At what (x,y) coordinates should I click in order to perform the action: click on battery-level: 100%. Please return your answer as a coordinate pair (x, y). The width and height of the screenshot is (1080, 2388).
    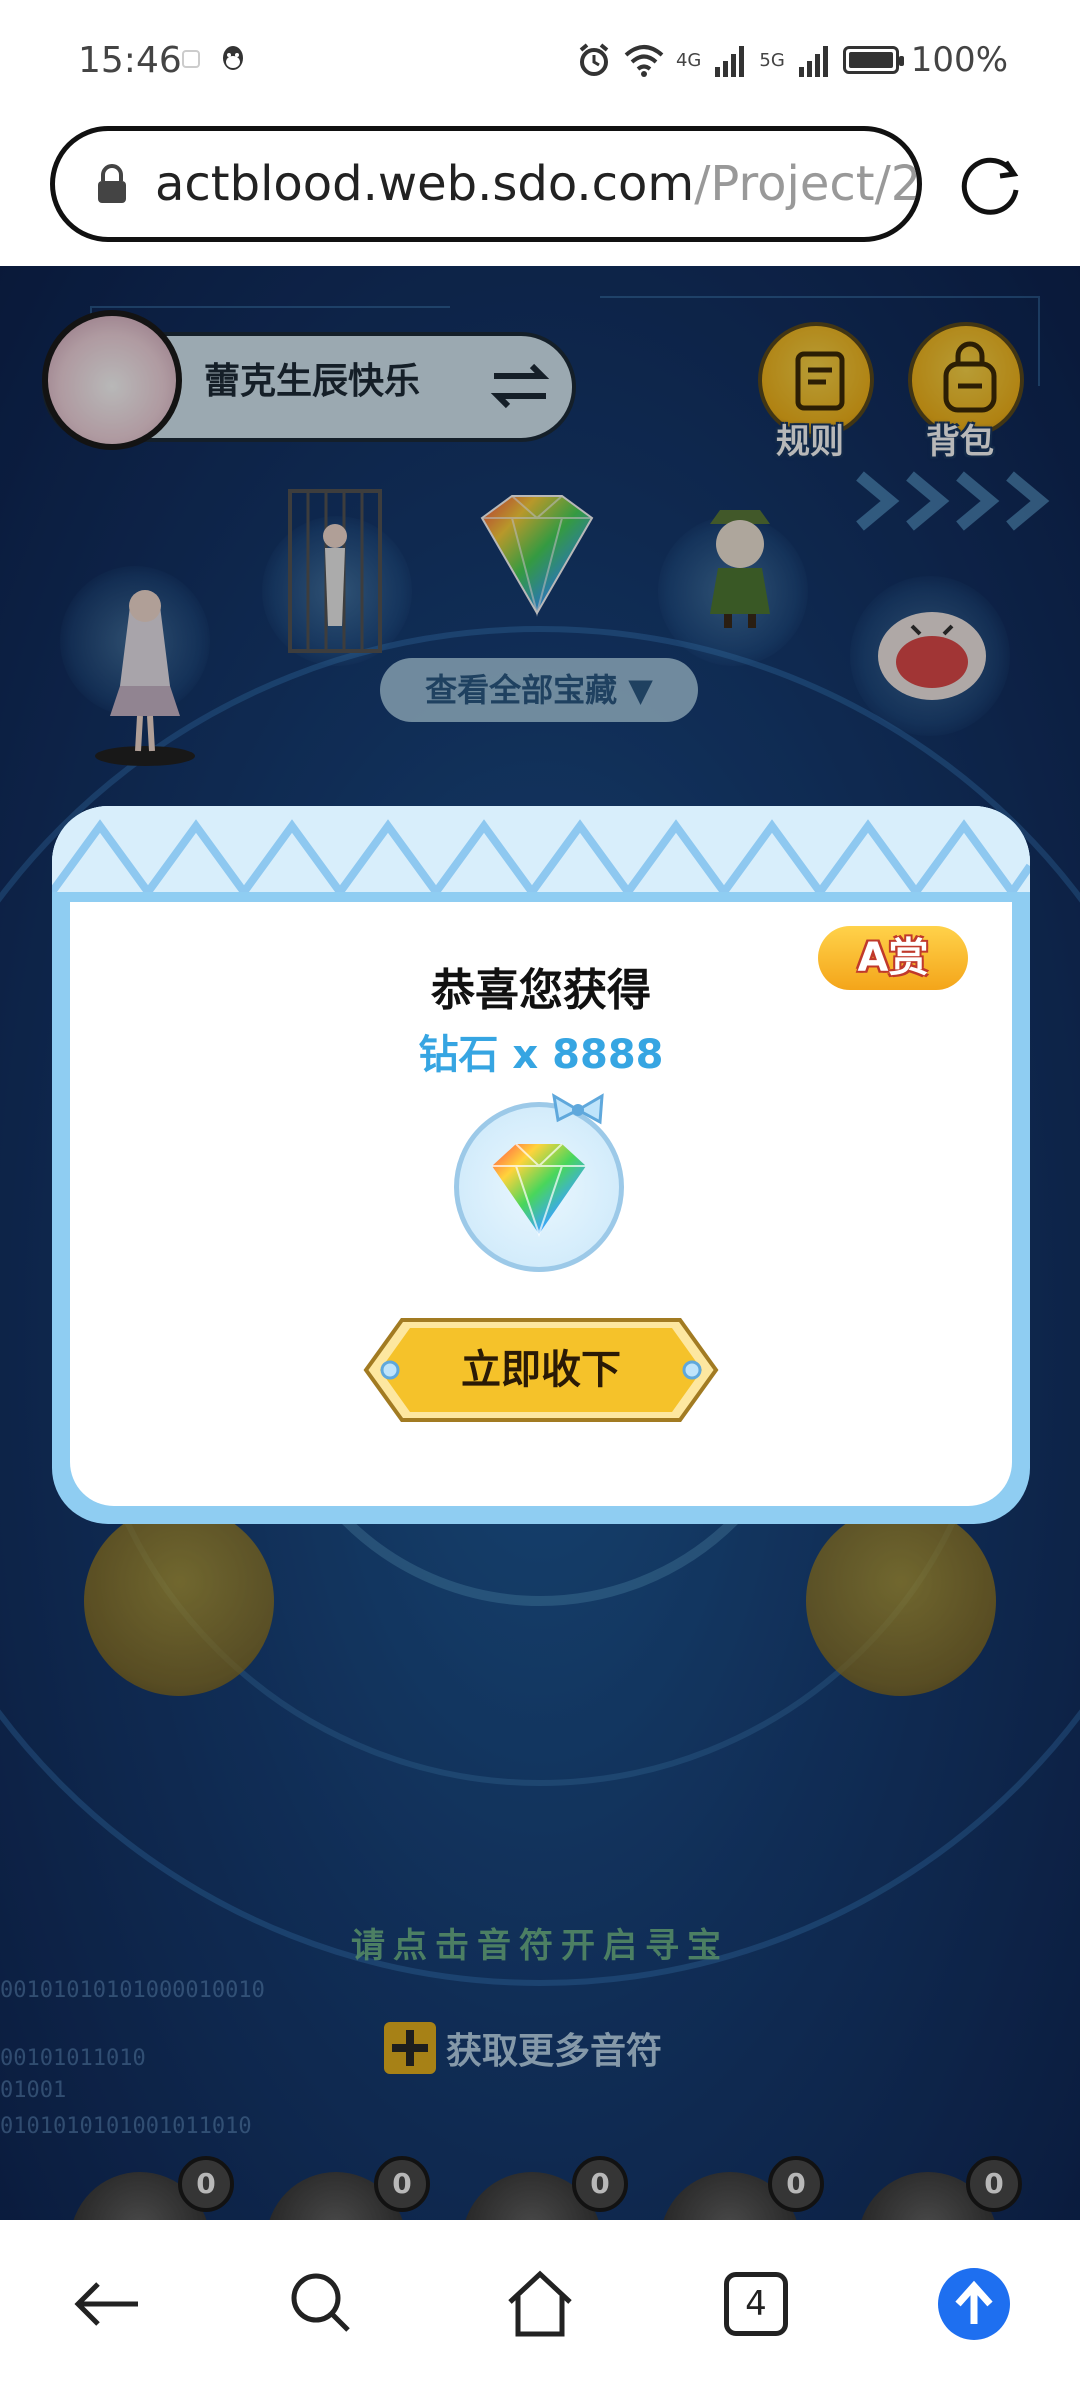
    Looking at the image, I should click on (959, 60).